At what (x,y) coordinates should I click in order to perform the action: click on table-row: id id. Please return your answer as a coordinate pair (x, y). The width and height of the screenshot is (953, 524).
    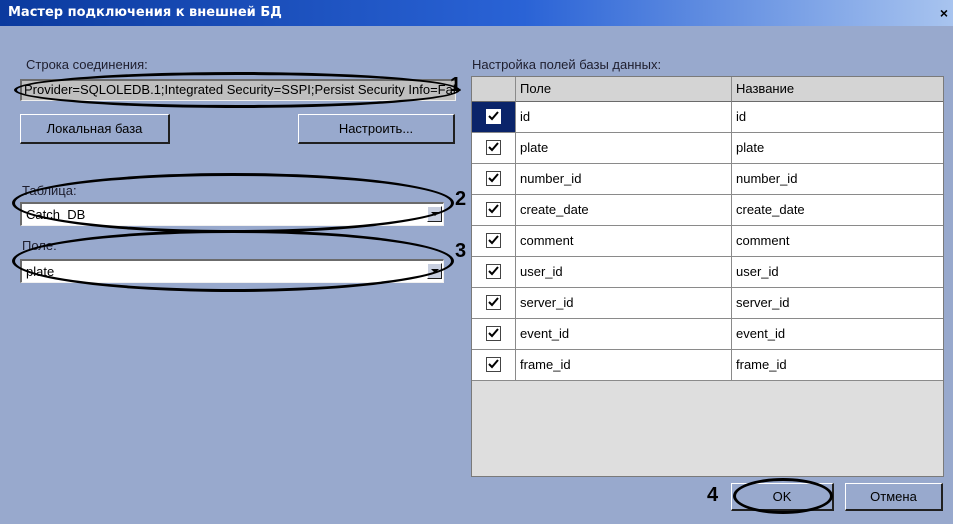
    Looking at the image, I should click on (707, 117).